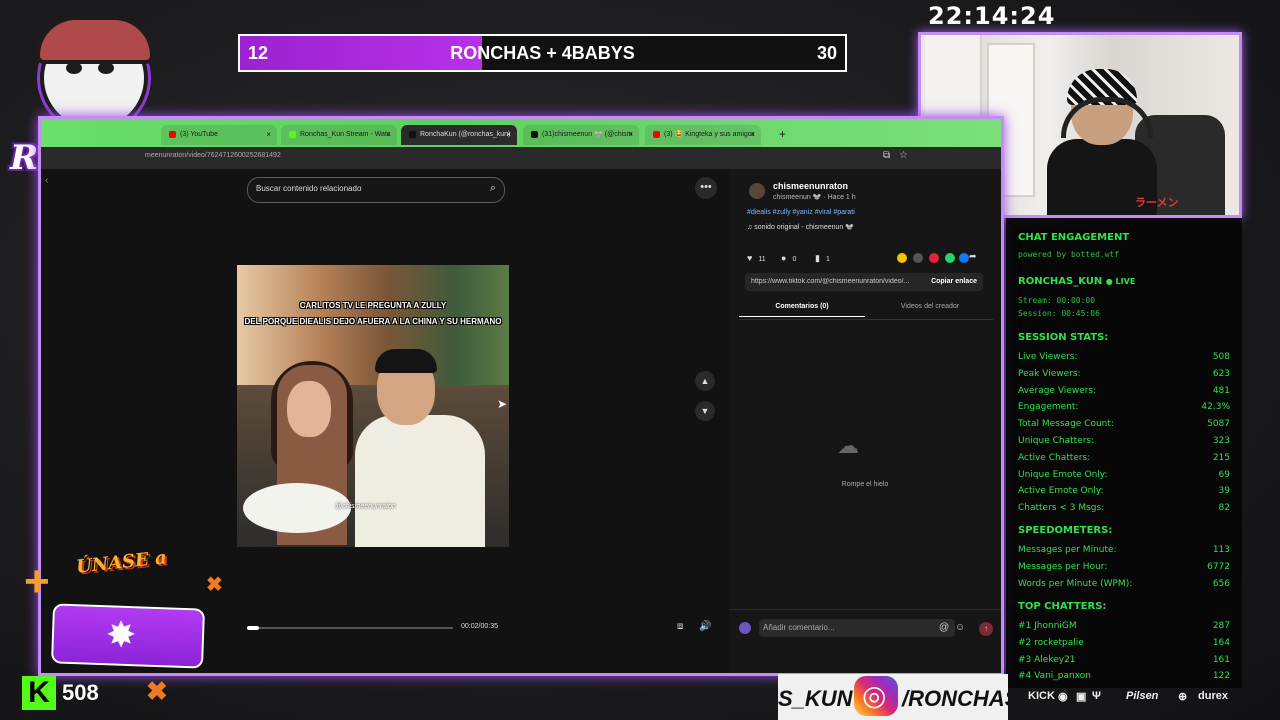 The width and height of the screenshot is (1280, 720). I want to click on share-promote-icon, so click(902, 258).